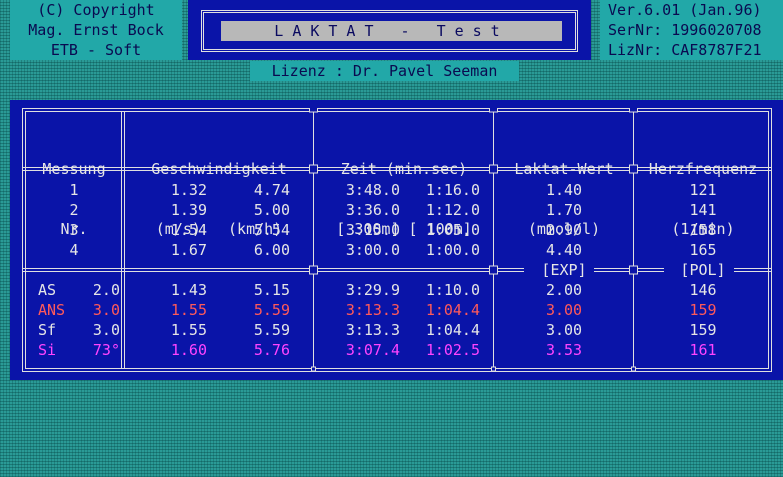 This screenshot has width=783, height=477. I want to click on row-time-300m: 3:48.0, so click(372, 190).